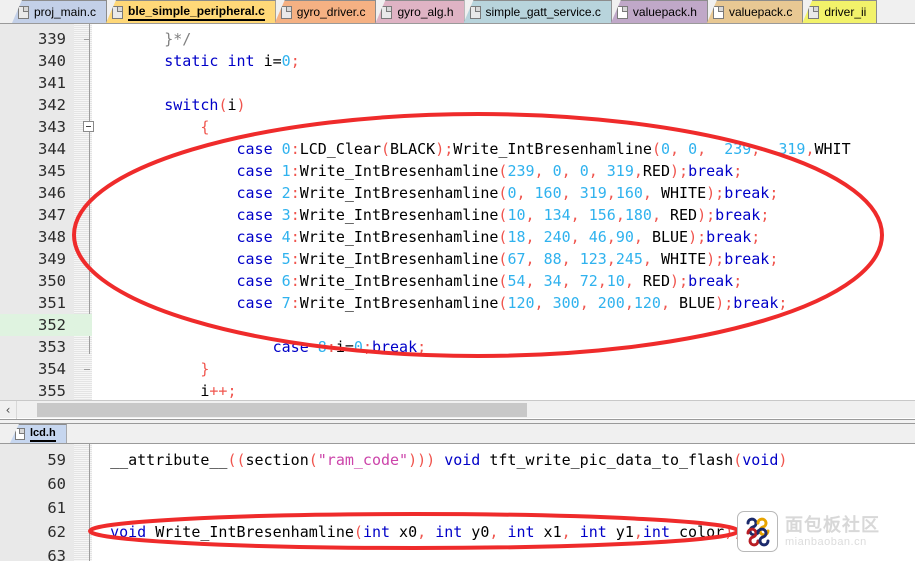 The image size is (915, 561). Describe the element at coordinates (425, 11) in the screenshot. I see `tab-label: gyro_alg.h` at that location.